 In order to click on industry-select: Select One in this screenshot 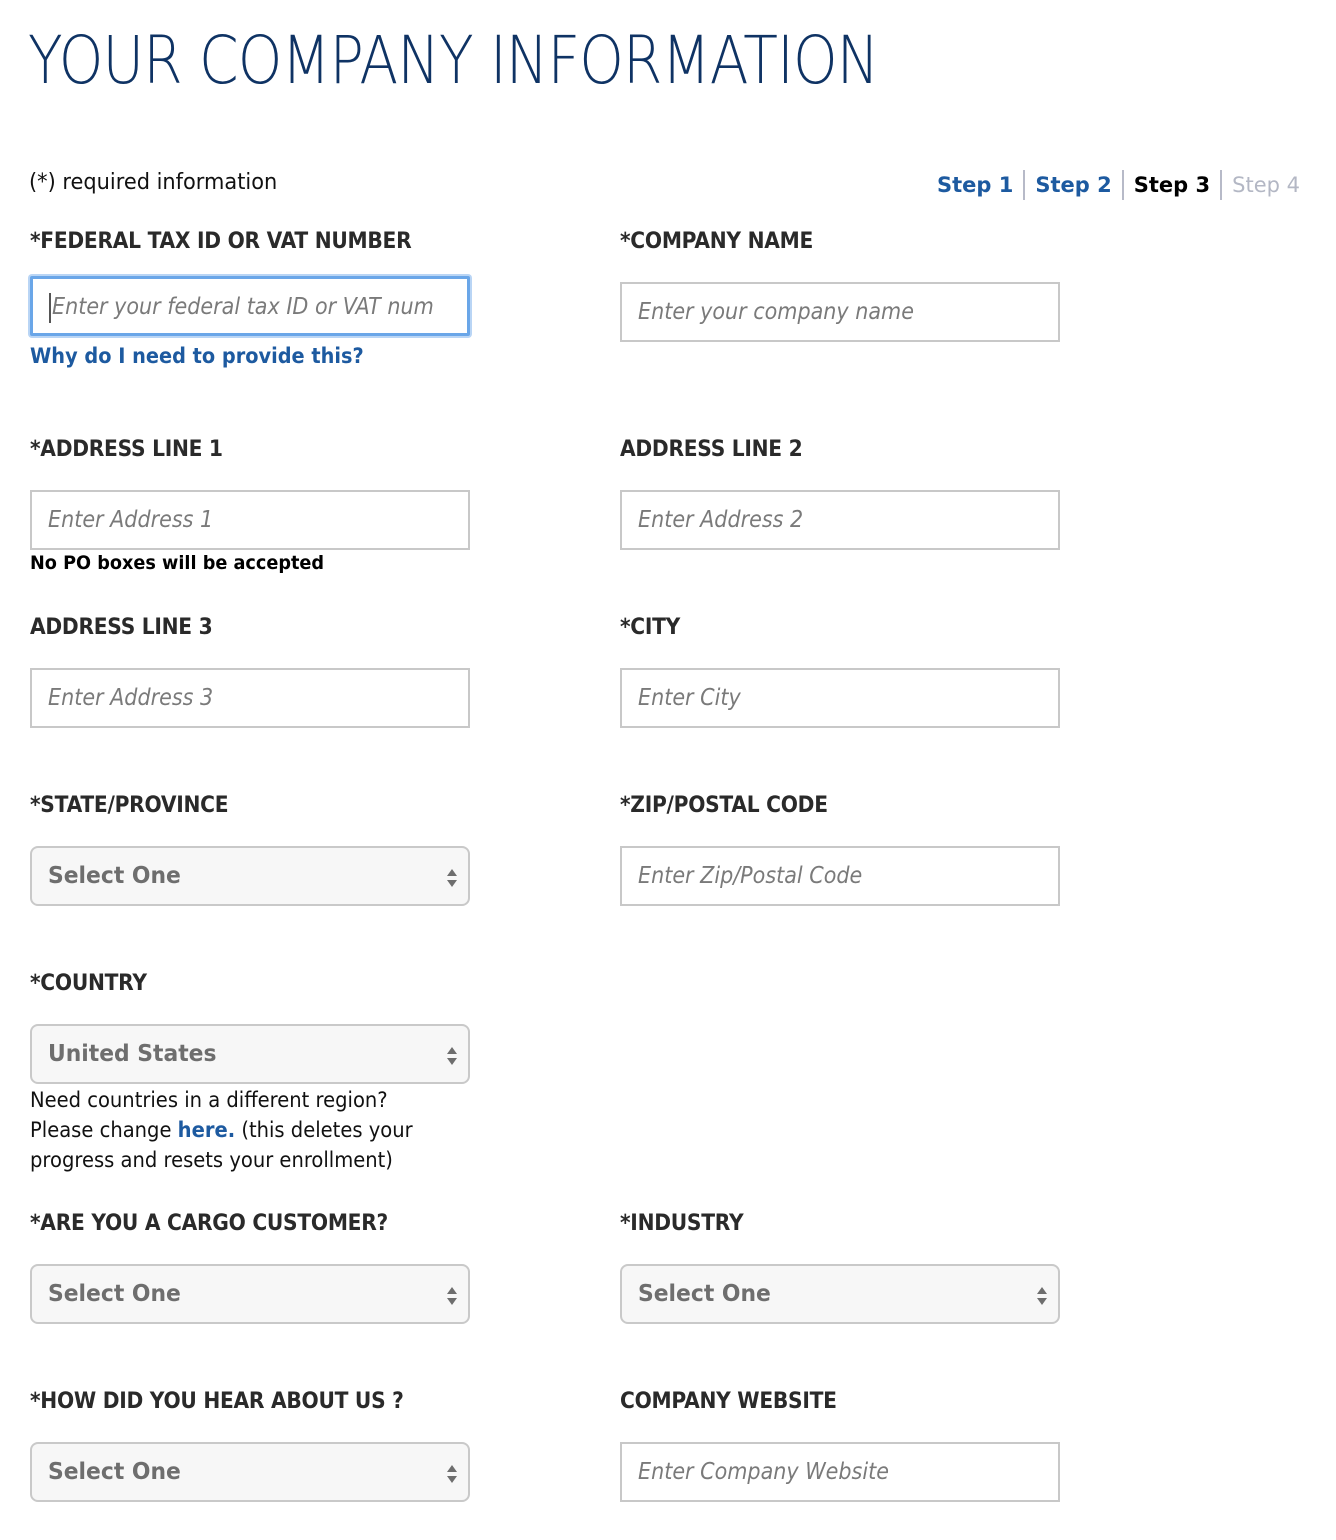, I will do `click(840, 1294)`.